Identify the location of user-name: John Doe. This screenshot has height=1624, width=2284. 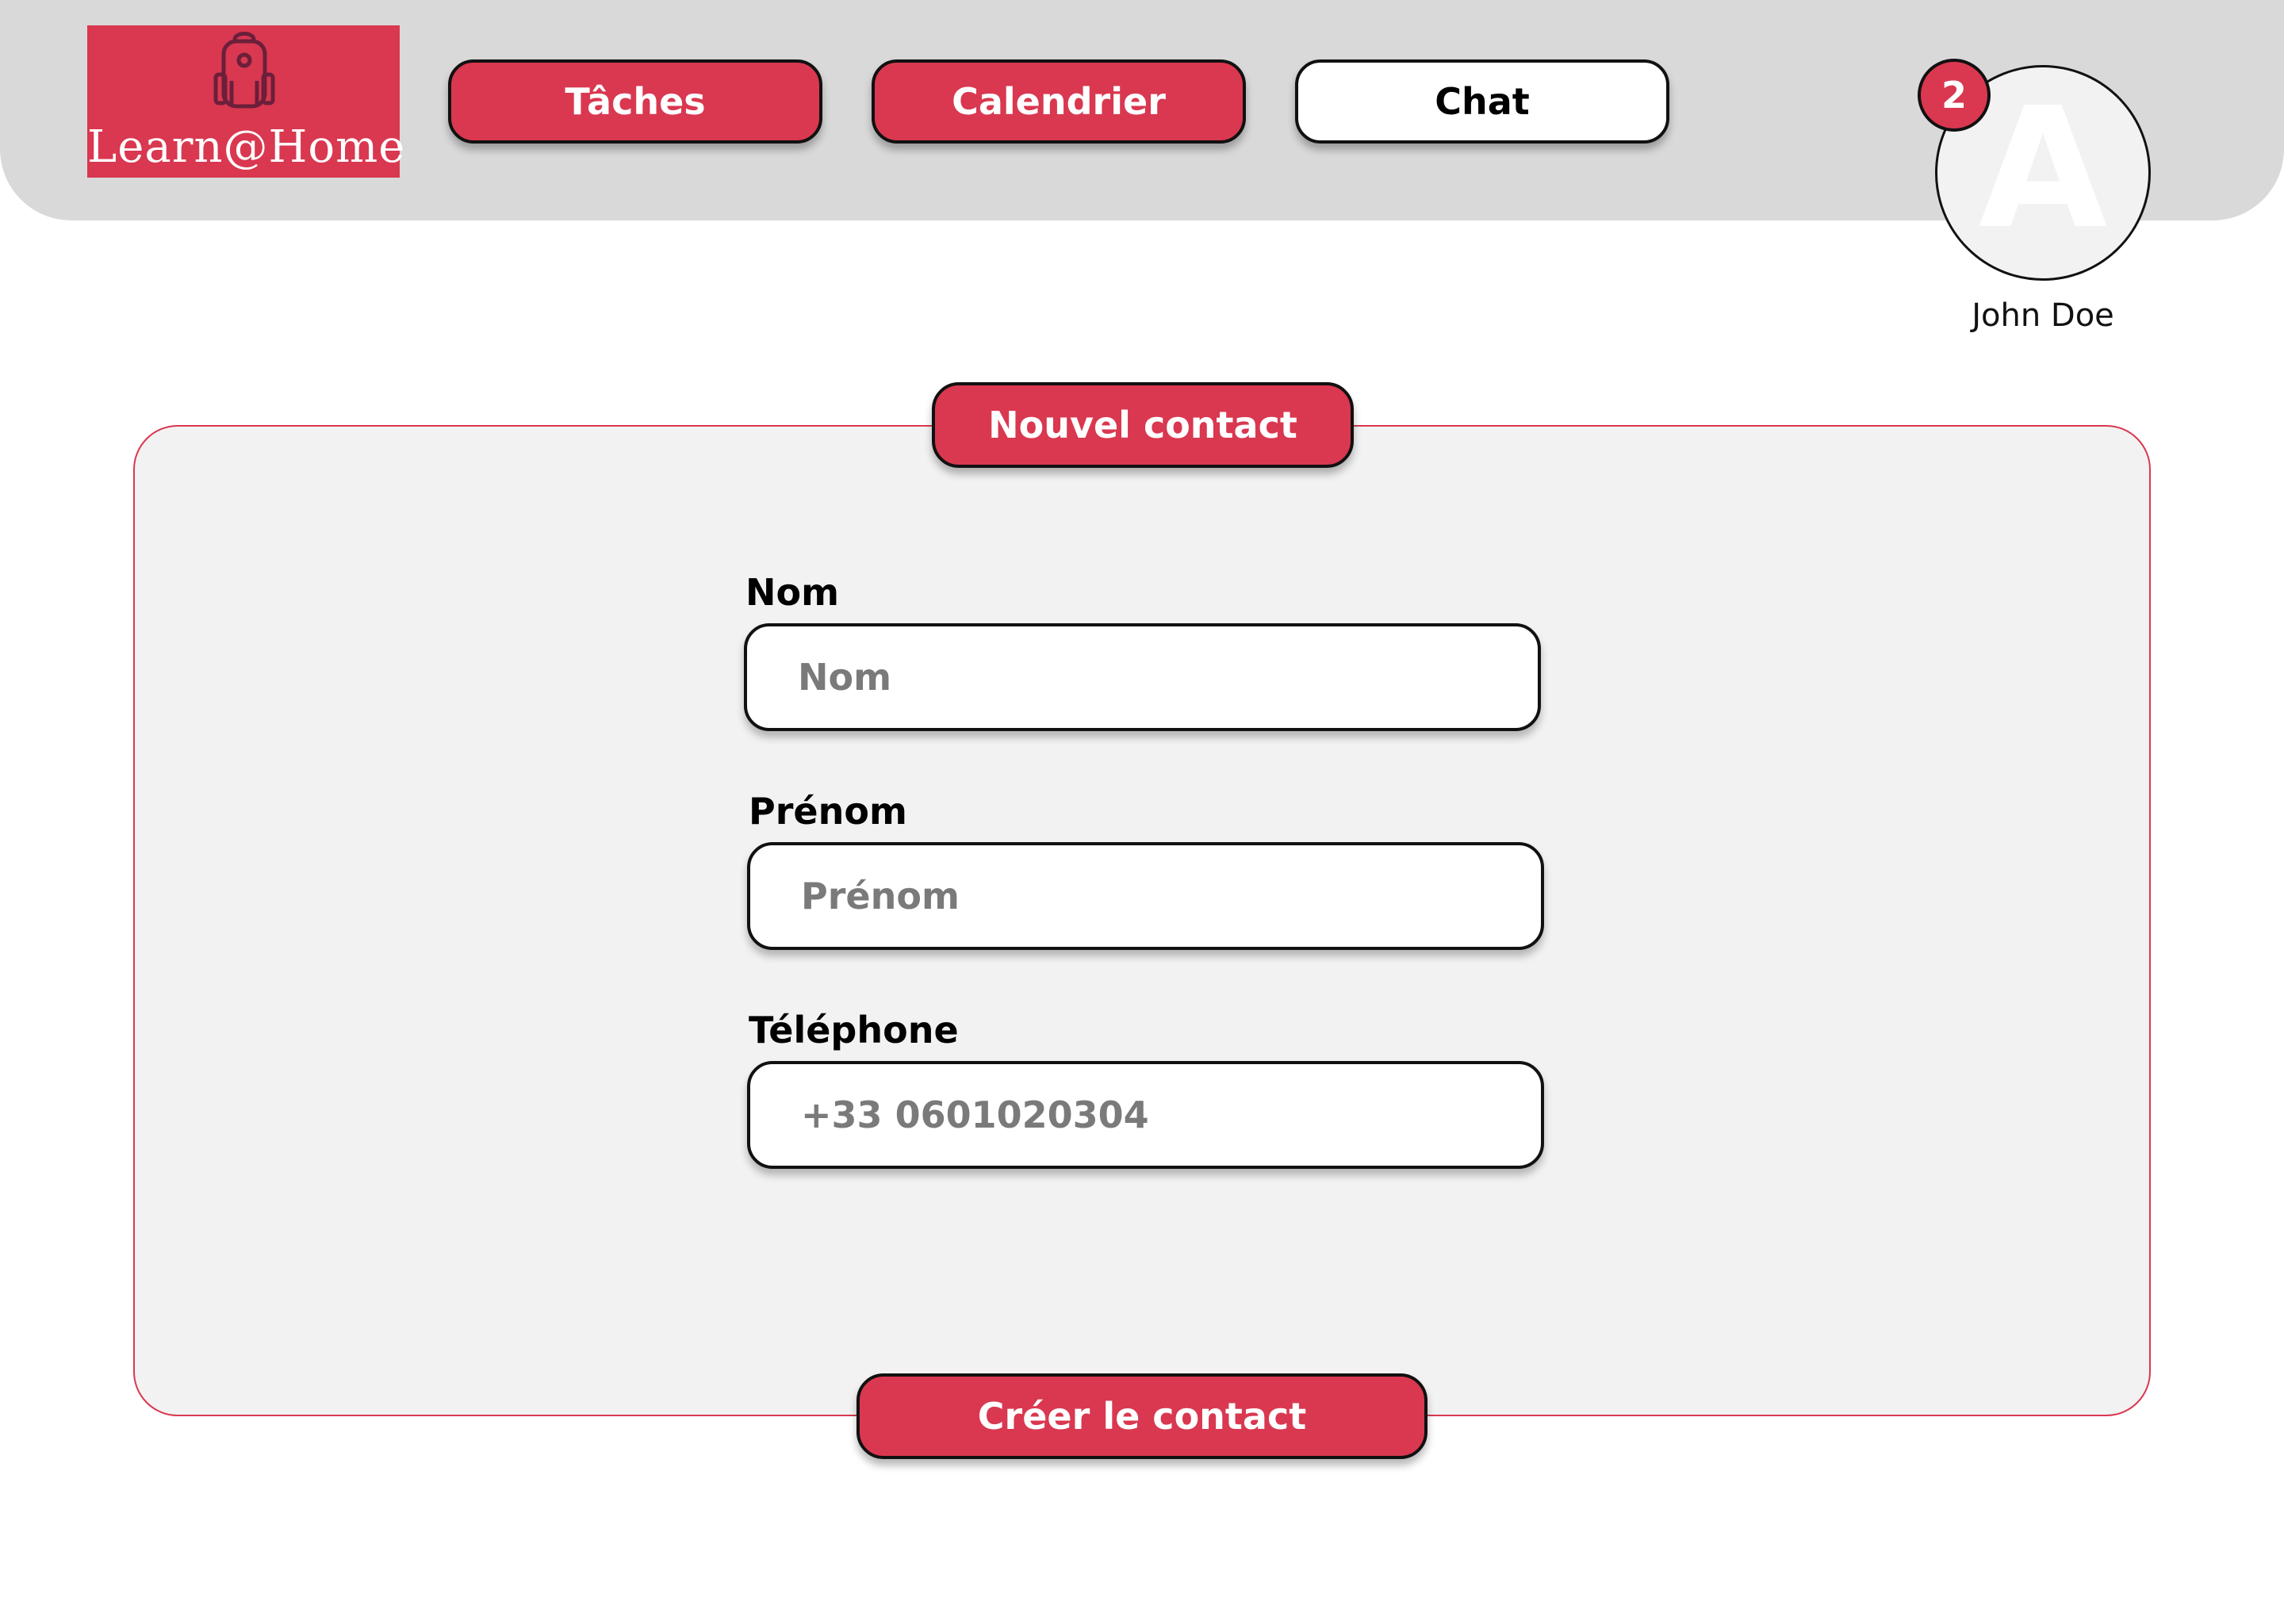
(2043, 315).